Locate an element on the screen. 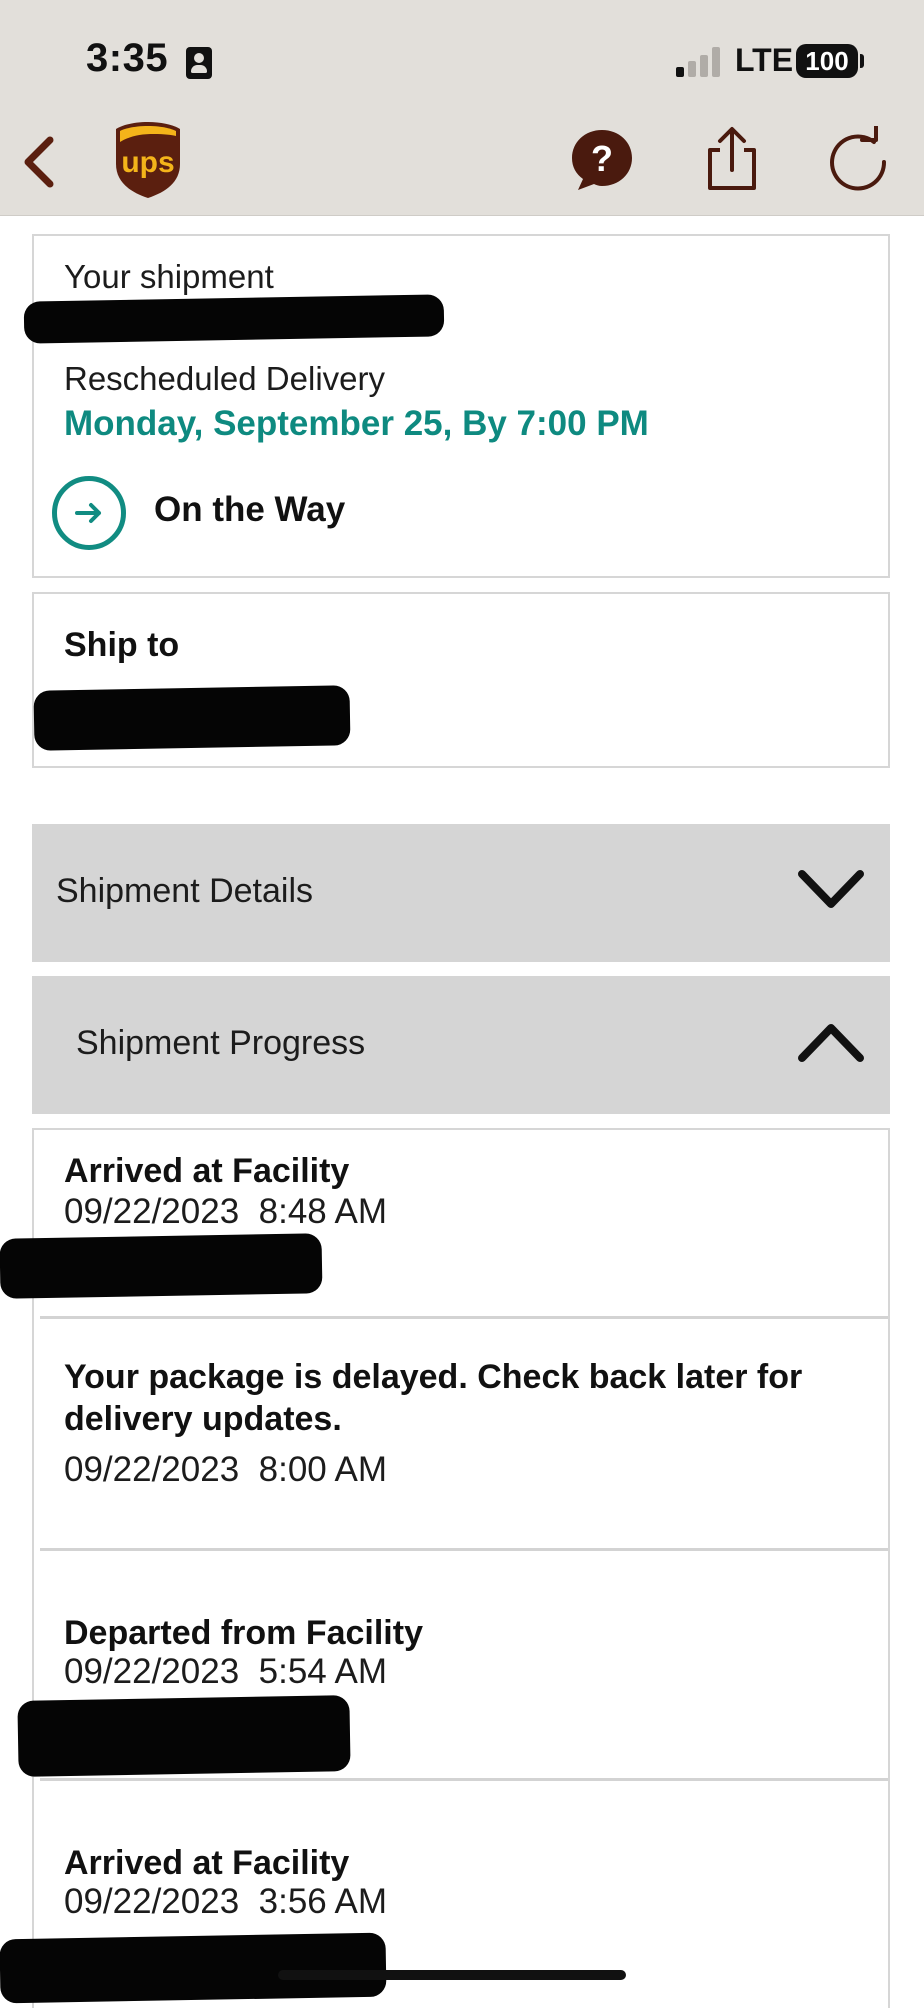  on-the-way-icon is located at coordinates (89, 513).